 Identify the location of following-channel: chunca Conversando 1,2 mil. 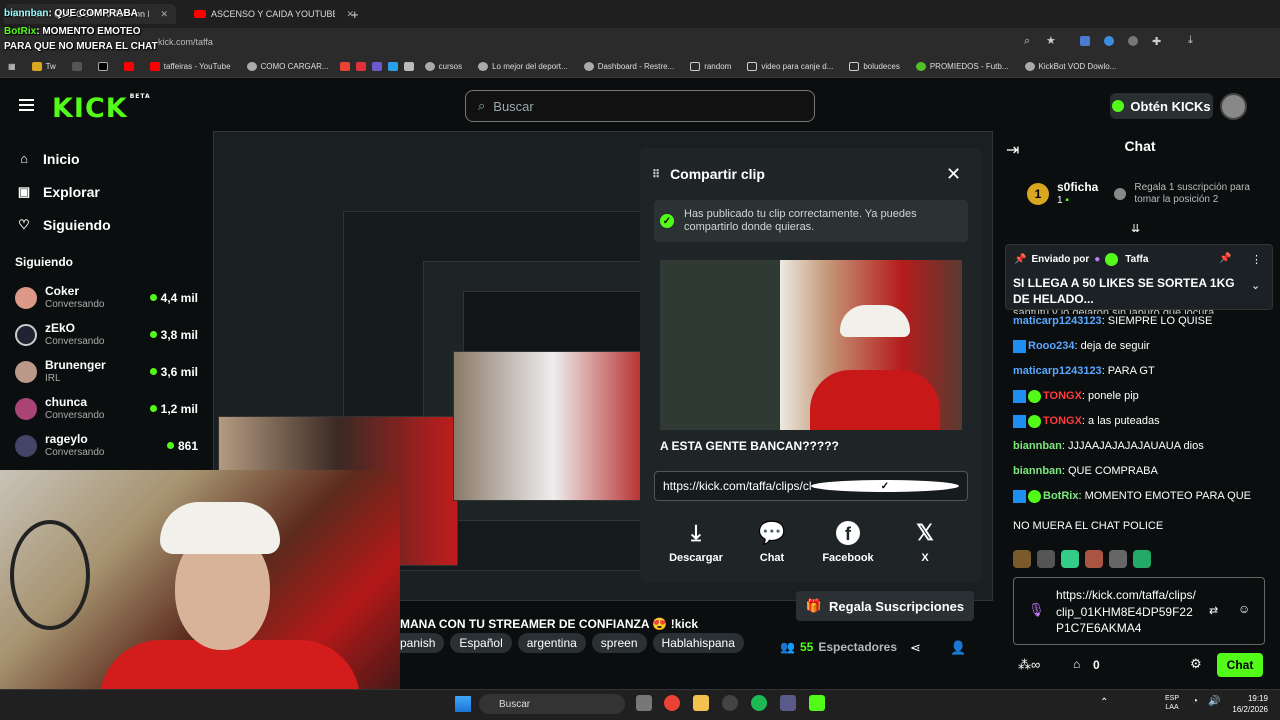
(105, 408).